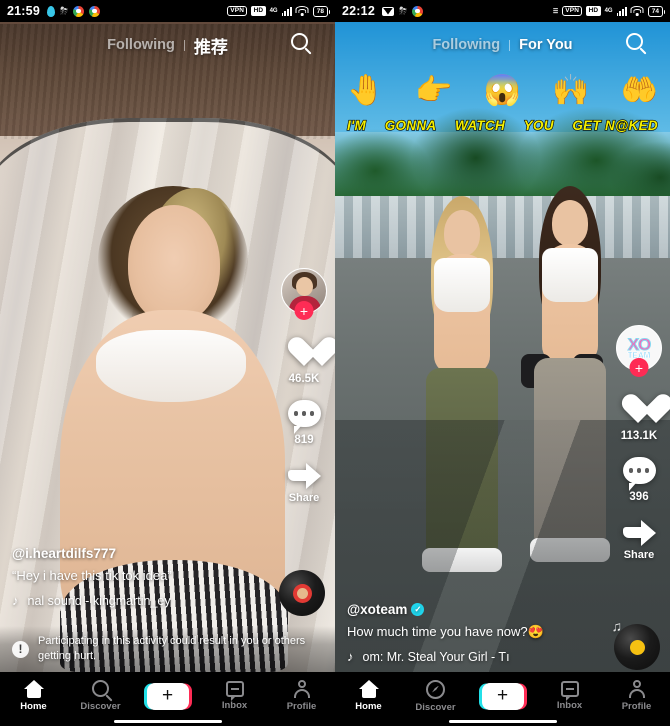 This screenshot has width=670, height=726. Describe the element at coordinates (639, 450) in the screenshot. I see `action-rail-right: XO TEAM + 113.1K 396 Share` at that location.